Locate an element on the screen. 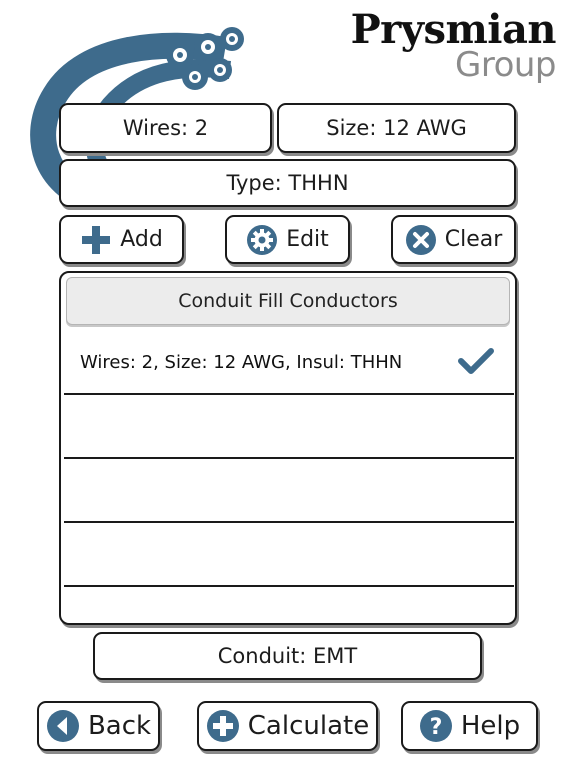 This screenshot has width=576, height=768. size-field-label: Size: 12 AWG is located at coordinates (396, 128).